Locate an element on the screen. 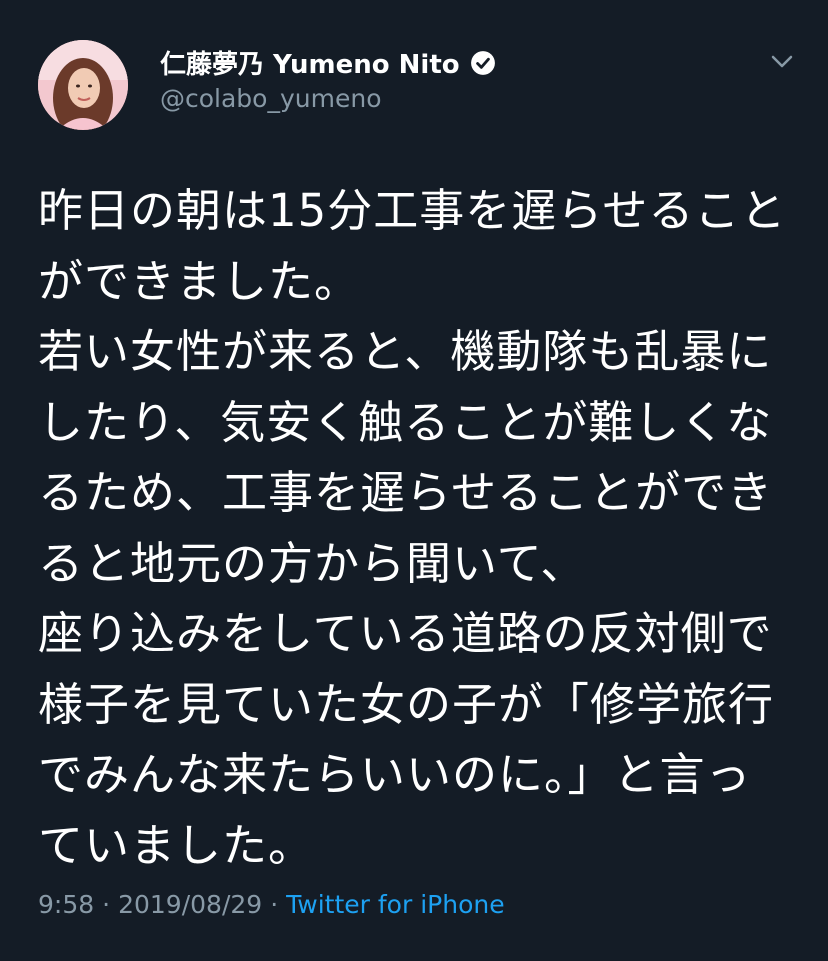 The image size is (828, 961). tweet-text-line: ができました。 is located at coordinates (199, 281).